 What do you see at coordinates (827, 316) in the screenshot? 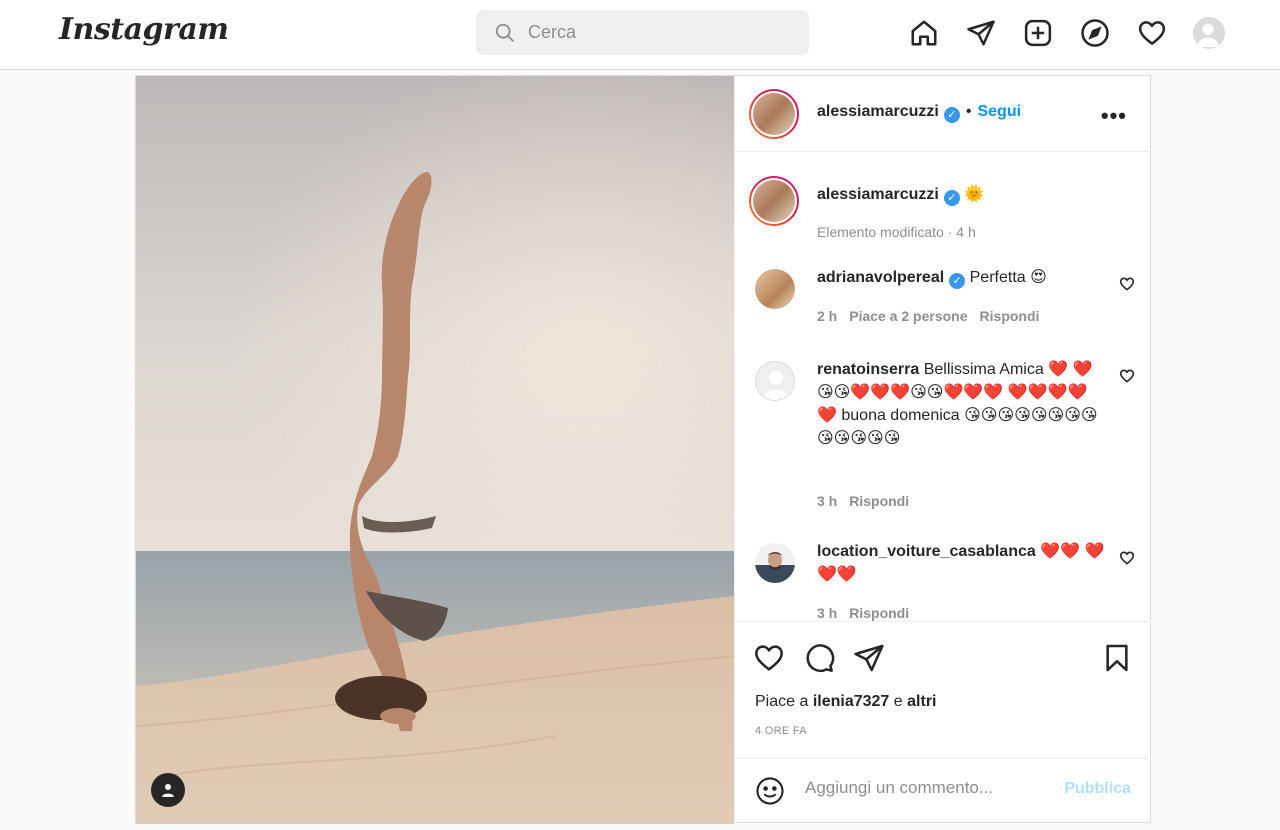
I see `comment-time: 2 h` at bounding box center [827, 316].